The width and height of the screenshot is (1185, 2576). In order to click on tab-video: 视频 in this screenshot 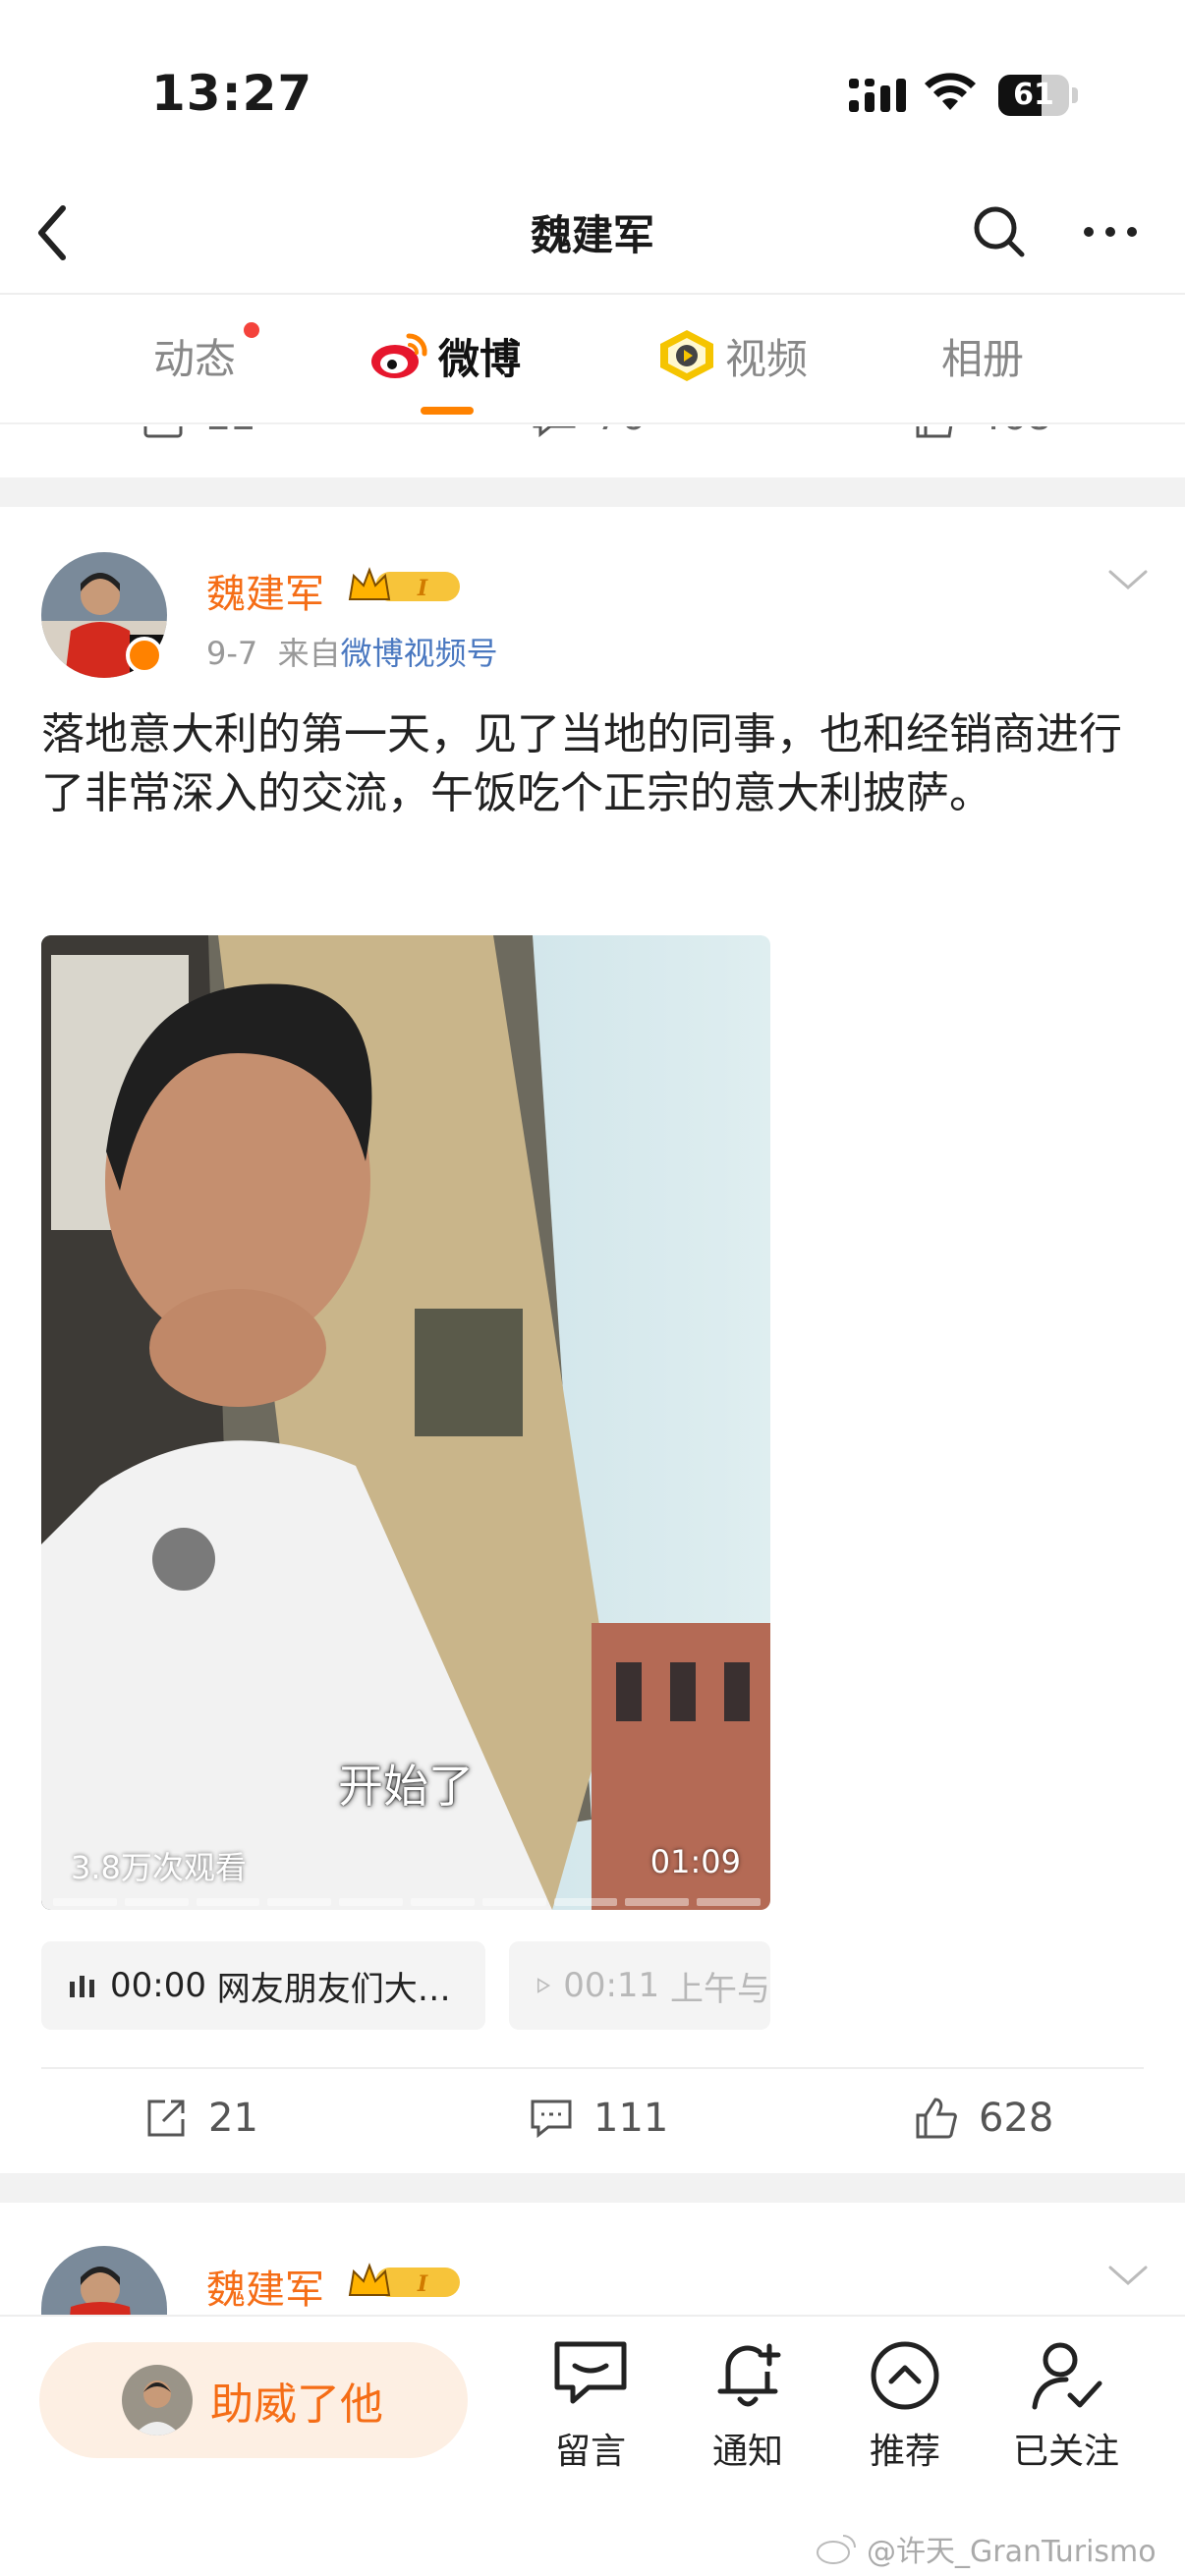, I will do `click(732, 355)`.